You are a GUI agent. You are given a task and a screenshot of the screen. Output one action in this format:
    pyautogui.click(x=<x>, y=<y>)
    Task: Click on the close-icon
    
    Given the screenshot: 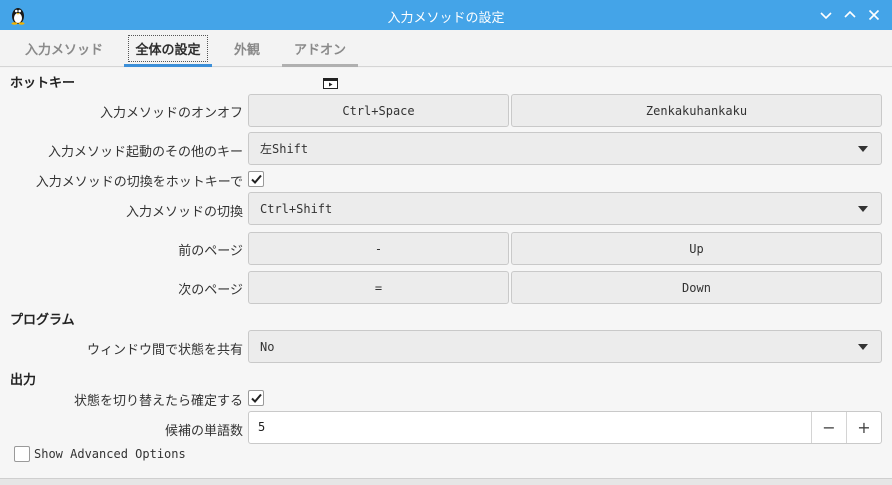 What is the action you would take?
    pyautogui.click(x=874, y=15)
    